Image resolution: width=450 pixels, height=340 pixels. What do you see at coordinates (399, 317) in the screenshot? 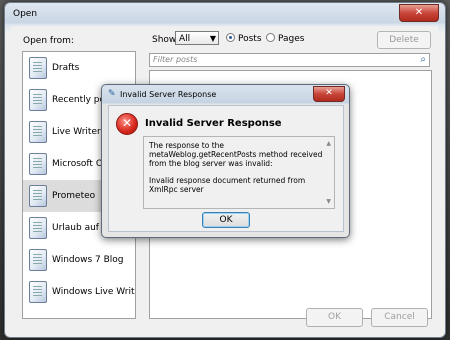
I see `cancel-button: Cancel` at bounding box center [399, 317].